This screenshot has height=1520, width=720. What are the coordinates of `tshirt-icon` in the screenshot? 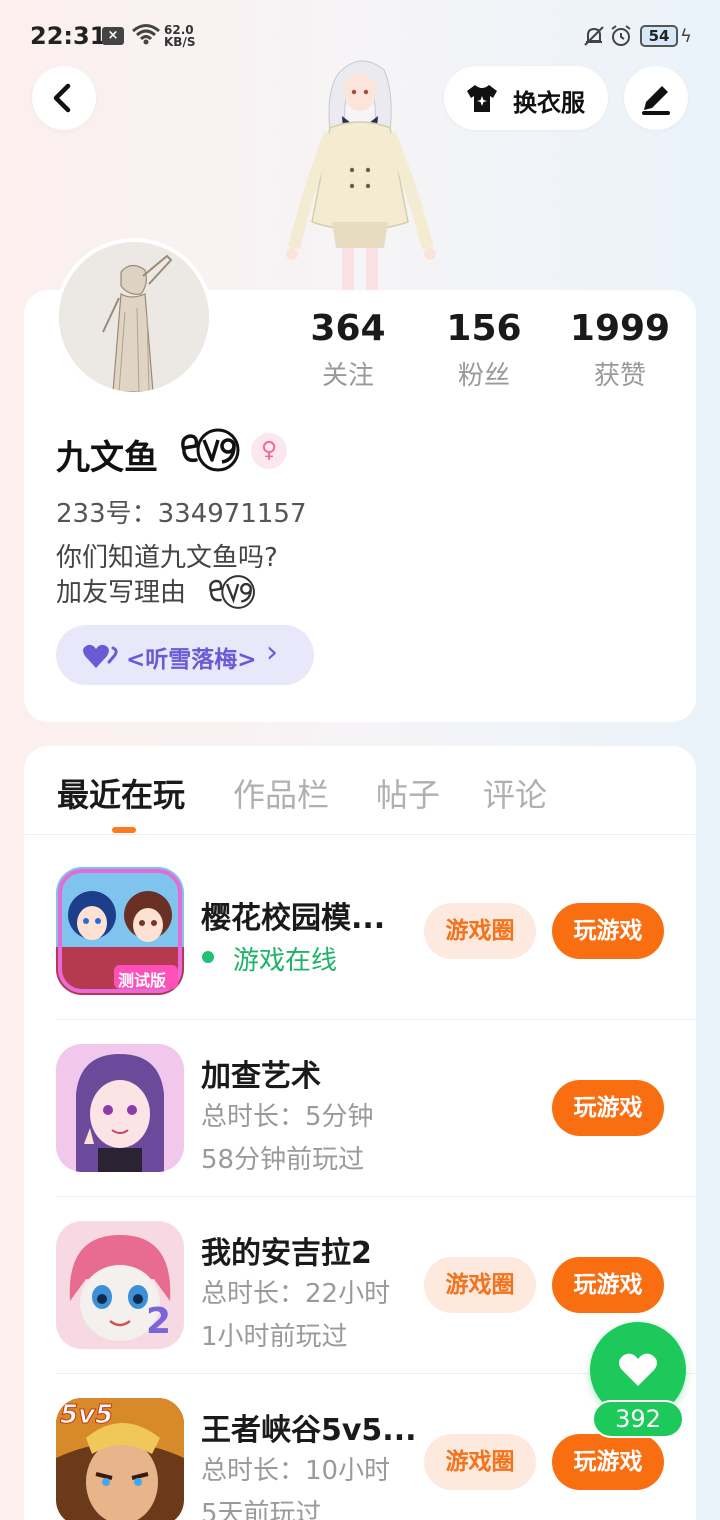 It's located at (482, 98).